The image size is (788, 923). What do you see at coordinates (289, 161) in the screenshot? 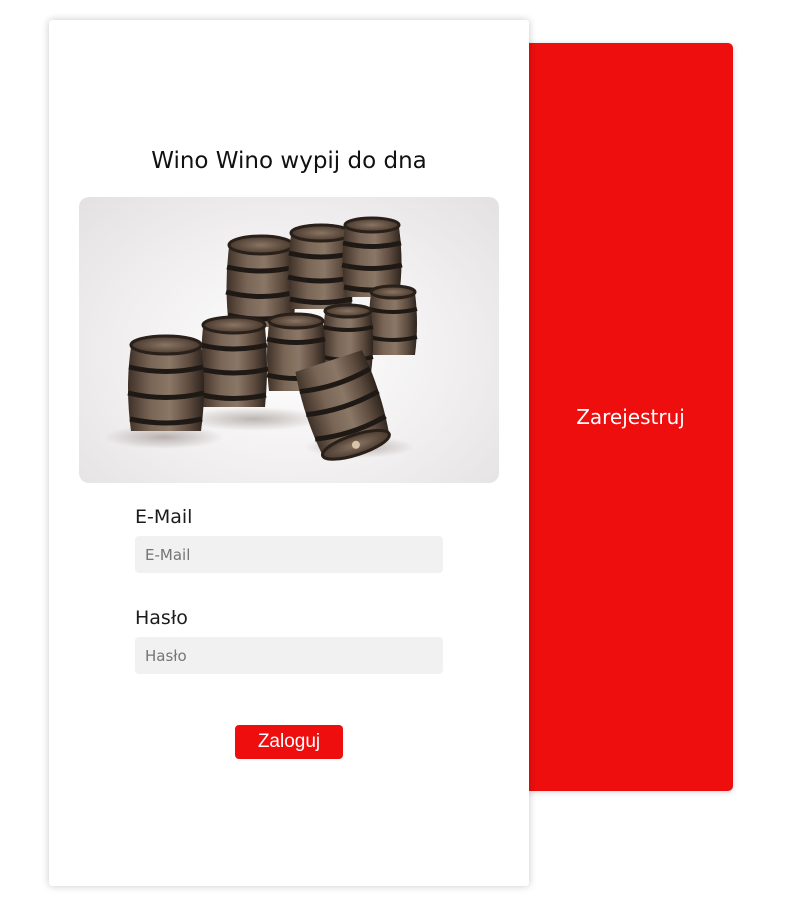
I see `page-title: Wino Wino wypij do dna` at bounding box center [289, 161].